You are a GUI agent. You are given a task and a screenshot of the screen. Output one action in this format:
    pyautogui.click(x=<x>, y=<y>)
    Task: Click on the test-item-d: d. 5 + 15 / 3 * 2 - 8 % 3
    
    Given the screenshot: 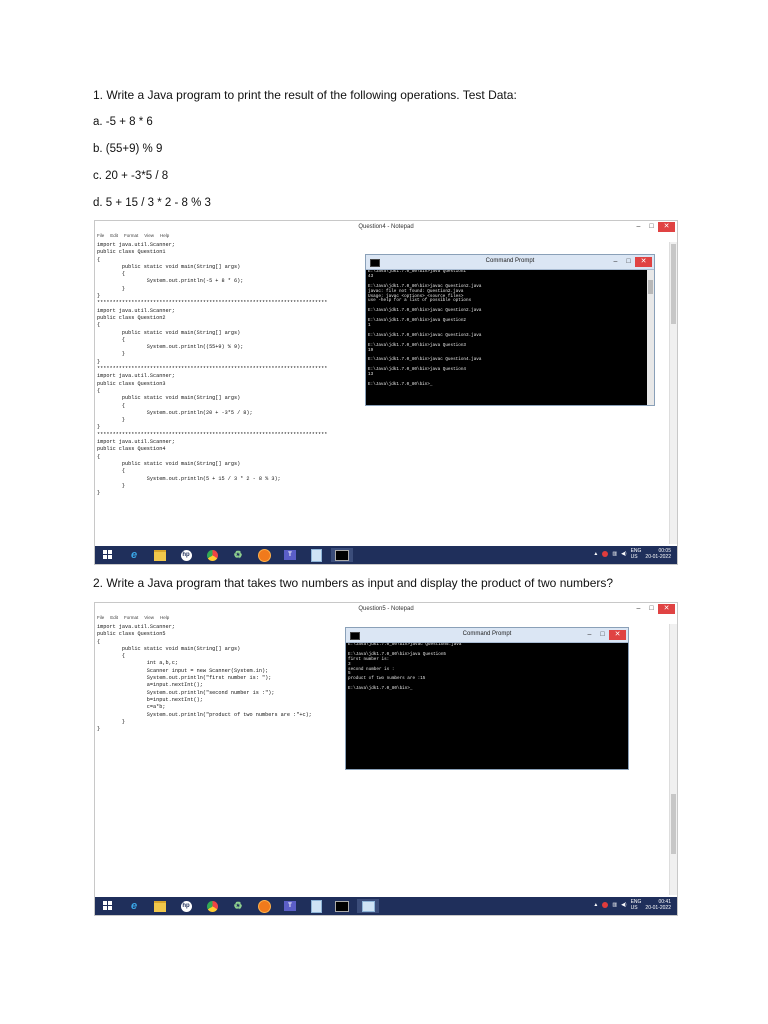 What is the action you would take?
    pyautogui.click(x=152, y=203)
    